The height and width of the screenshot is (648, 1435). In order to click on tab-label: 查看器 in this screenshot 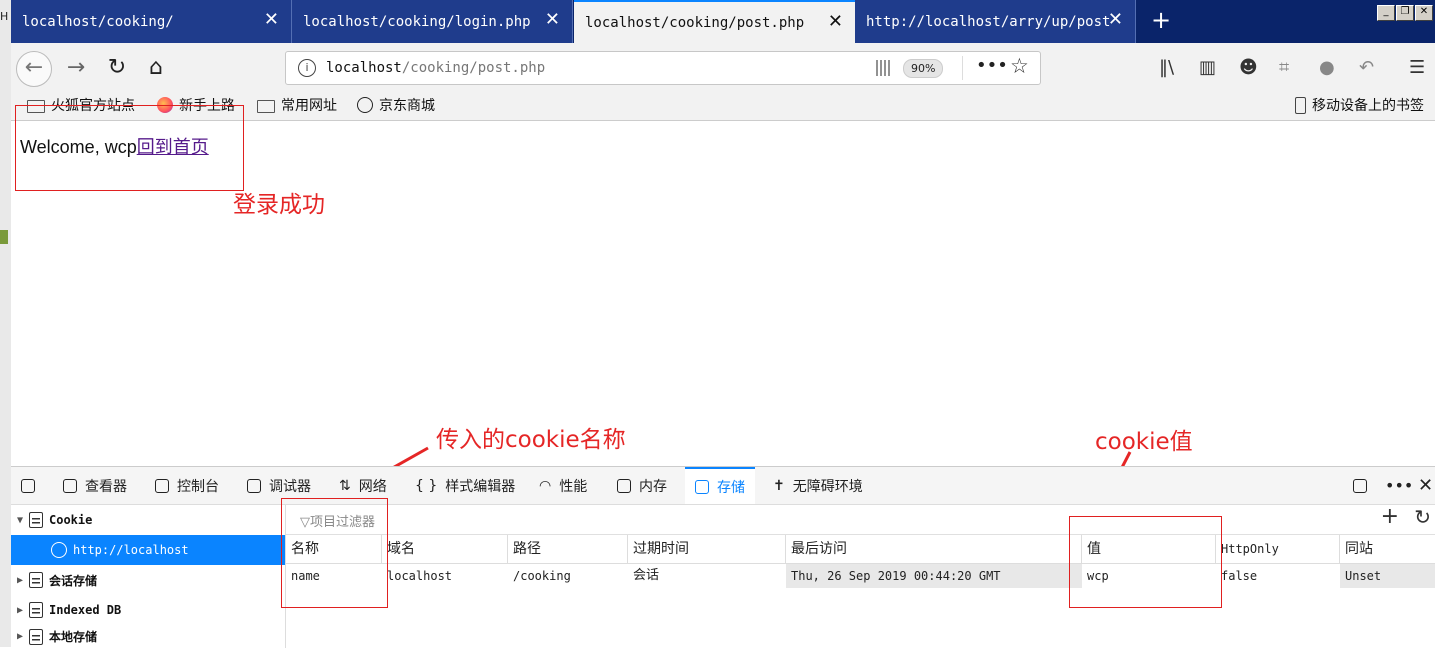, I will do `click(106, 486)`.